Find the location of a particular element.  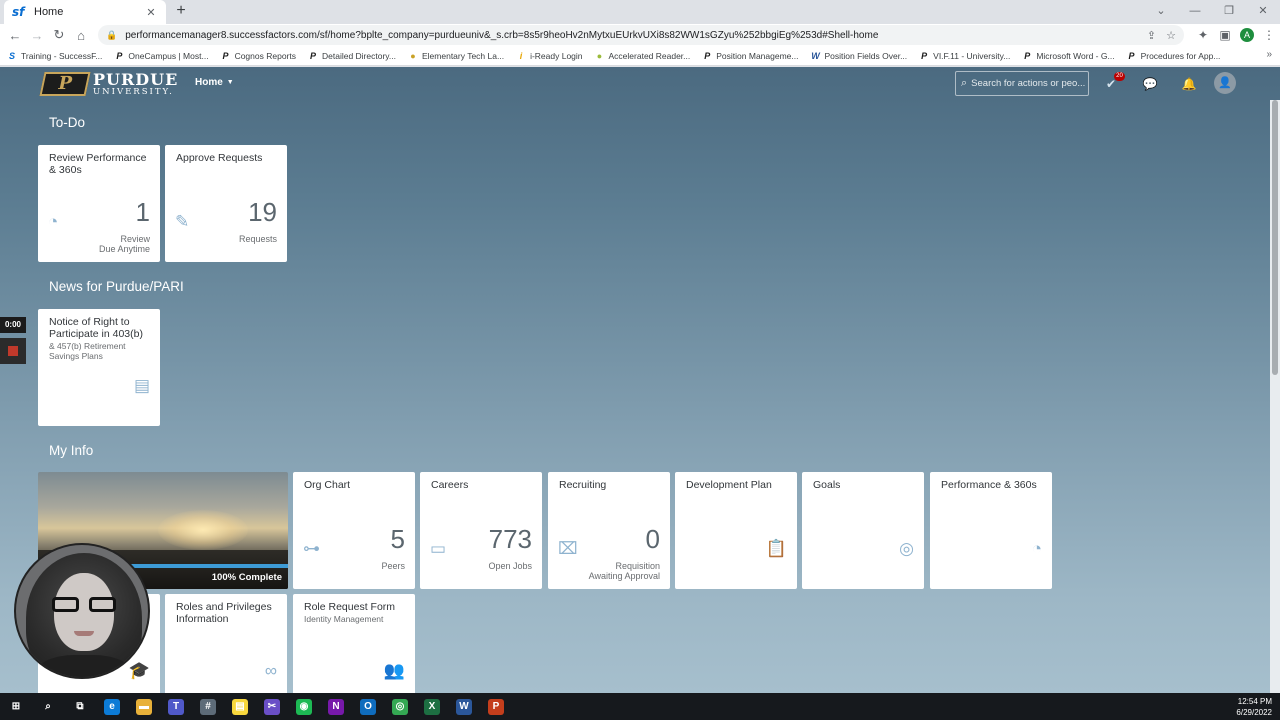

outlook-icon: O is located at coordinates (368, 706).